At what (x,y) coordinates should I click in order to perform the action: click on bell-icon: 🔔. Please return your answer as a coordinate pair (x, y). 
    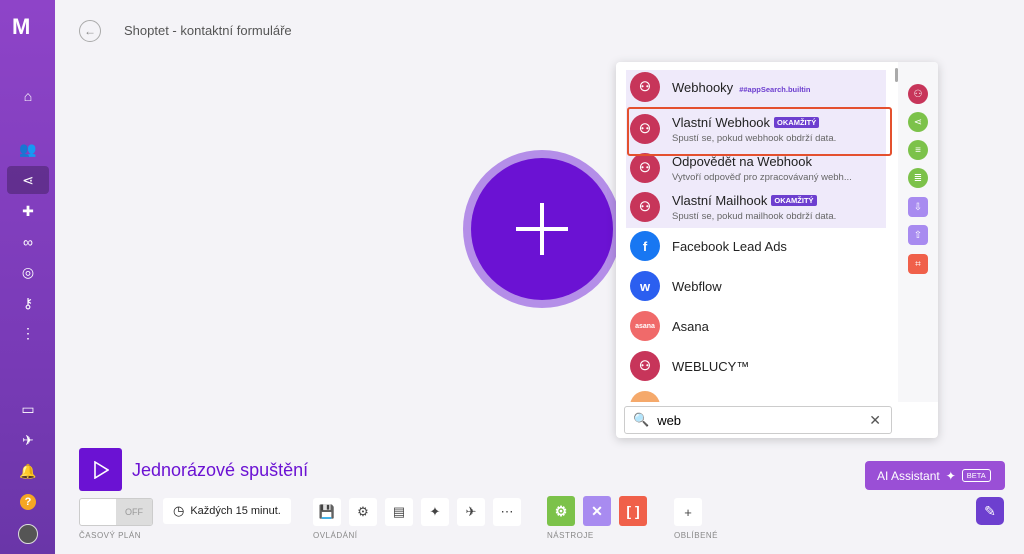
    Looking at the image, I should click on (28, 471).